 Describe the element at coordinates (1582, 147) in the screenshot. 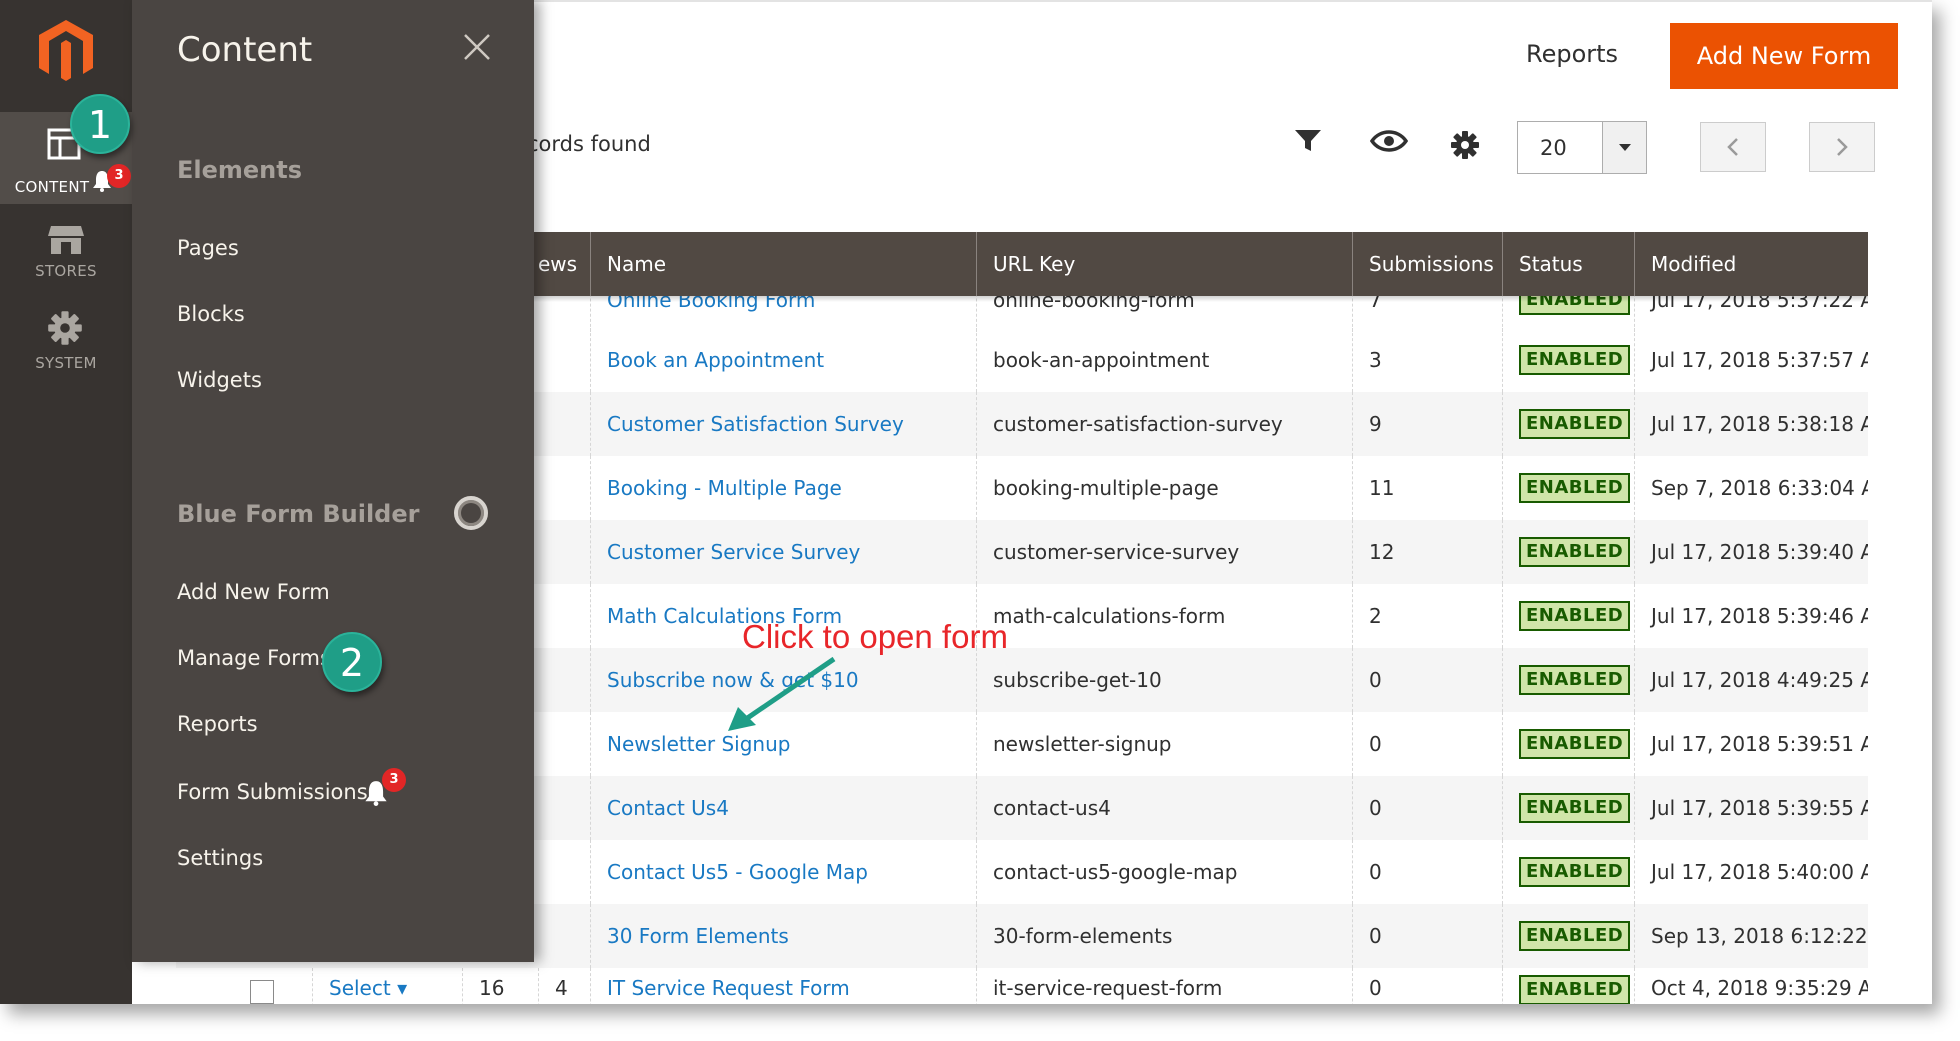

I see `per-page-select: 20` at that location.